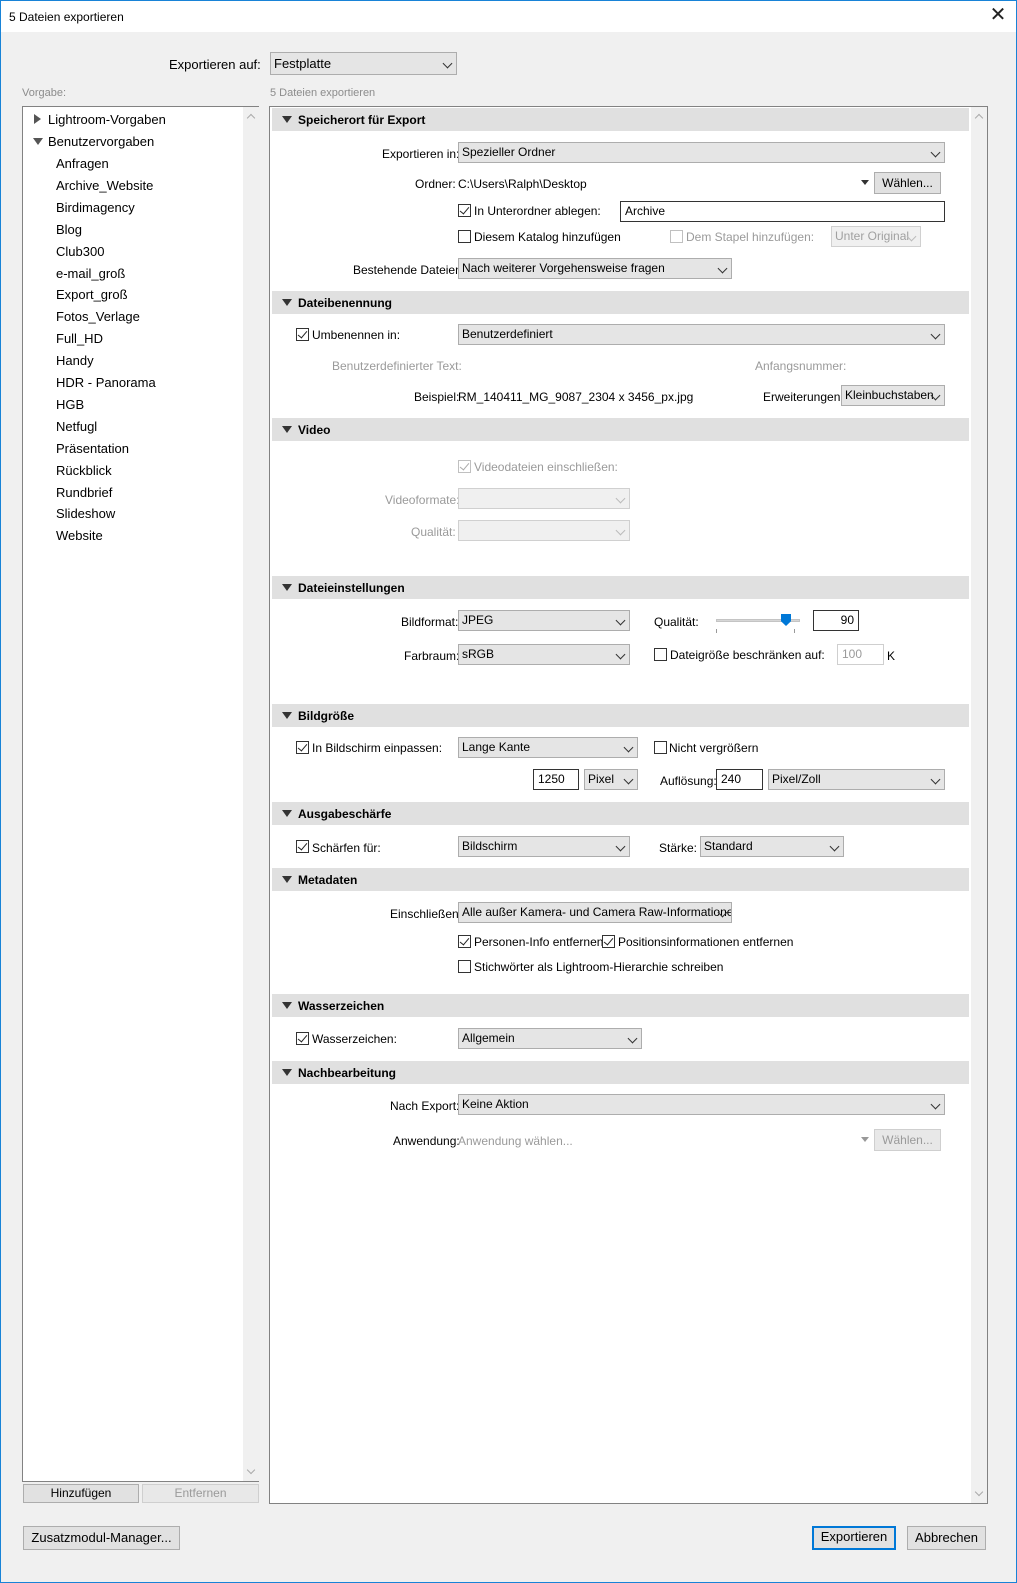 This screenshot has height=1583, width=1017. What do you see at coordinates (893, 395) in the screenshot?
I see `extensions-dropdown: Kleinbuchstaben` at bounding box center [893, 395].